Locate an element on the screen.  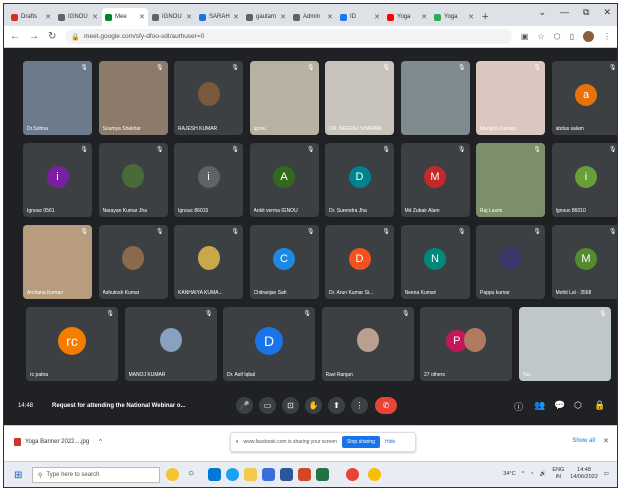
notifications-icon: ▭ is located at coordinates (606, 474).